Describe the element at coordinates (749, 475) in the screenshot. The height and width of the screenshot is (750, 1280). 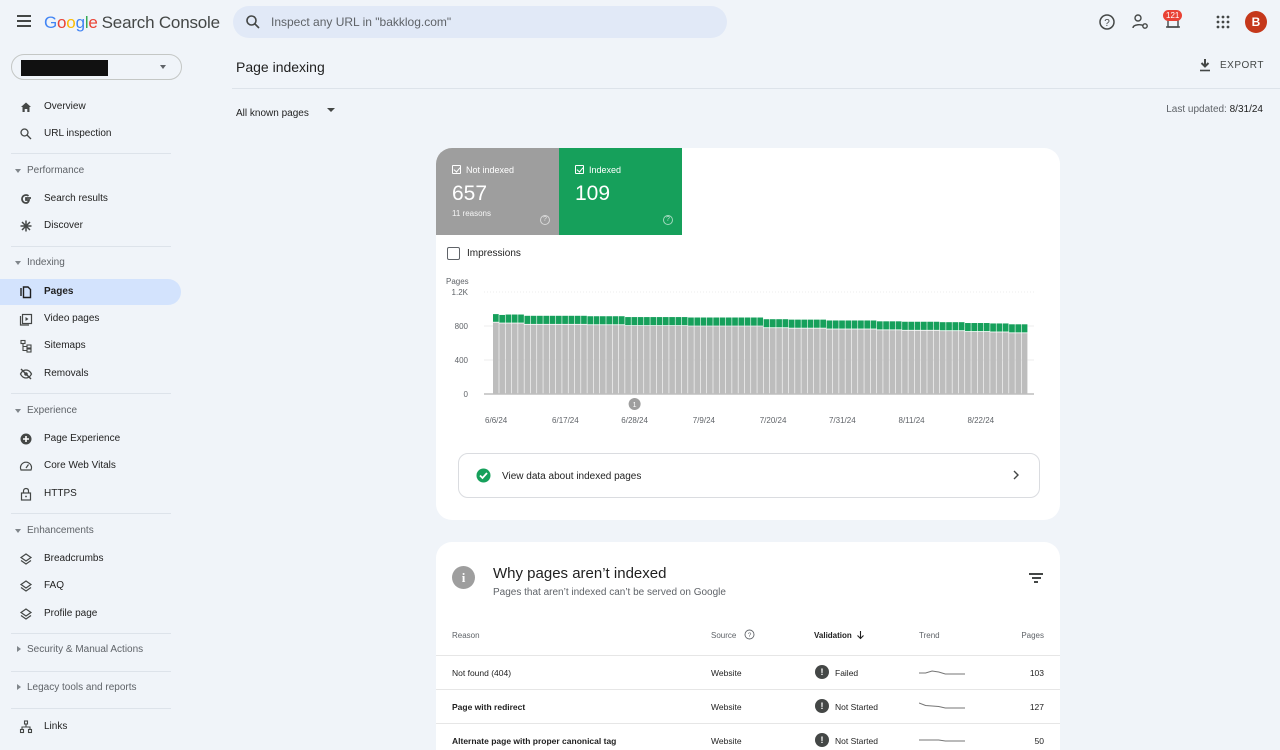
I see `view-indexed-data-button: View data about indexed pages` at that location.